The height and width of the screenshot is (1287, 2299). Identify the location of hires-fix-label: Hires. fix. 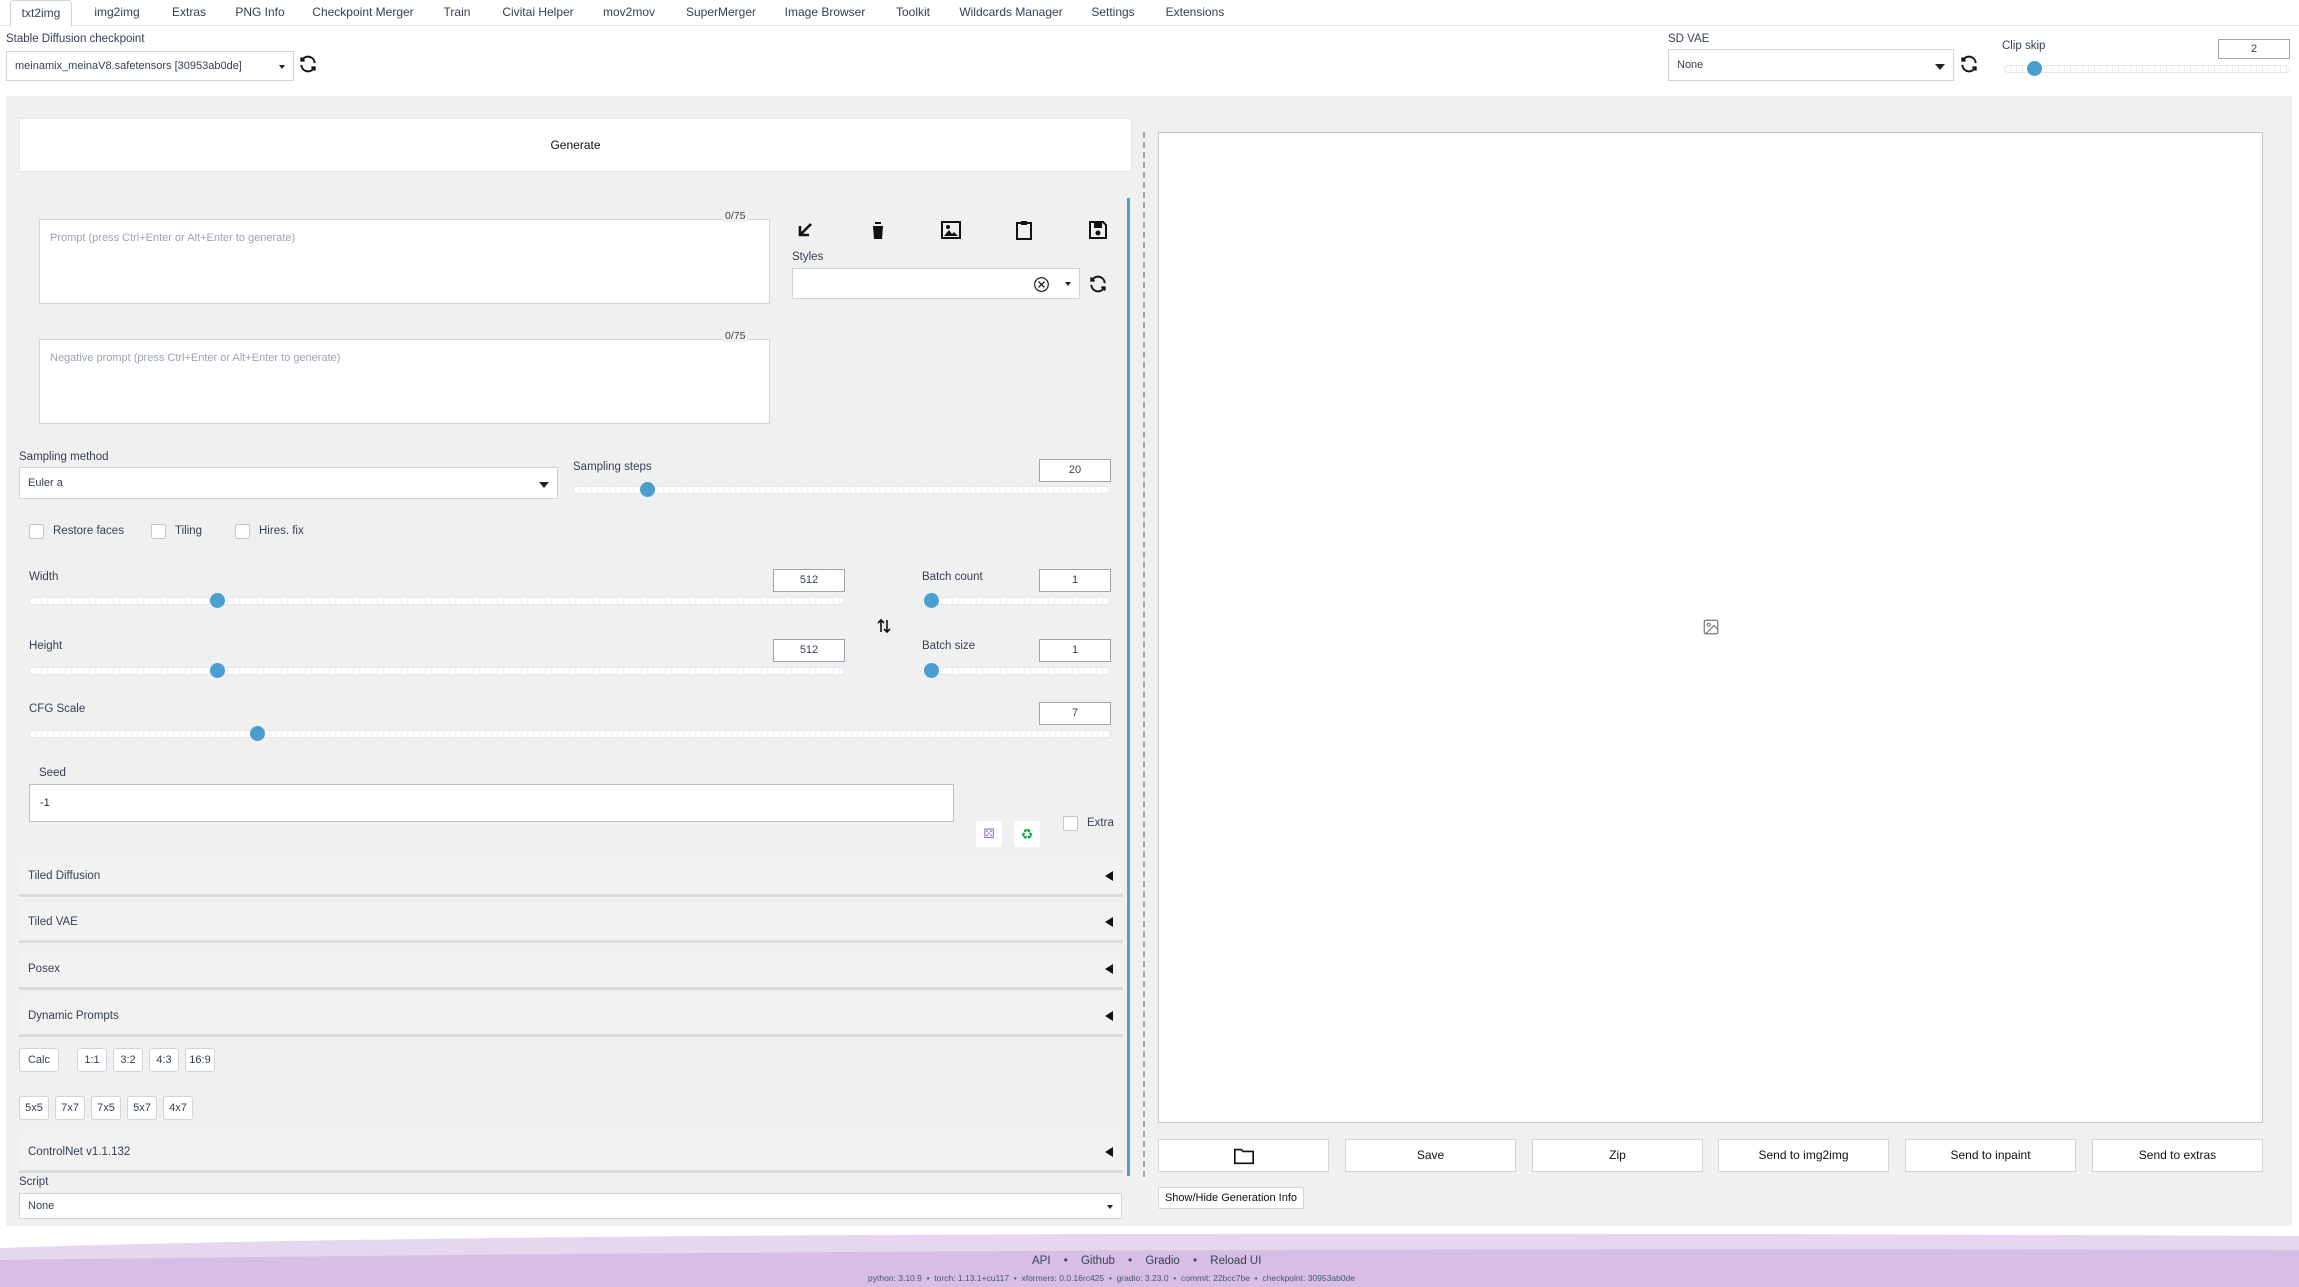
(281, 531).